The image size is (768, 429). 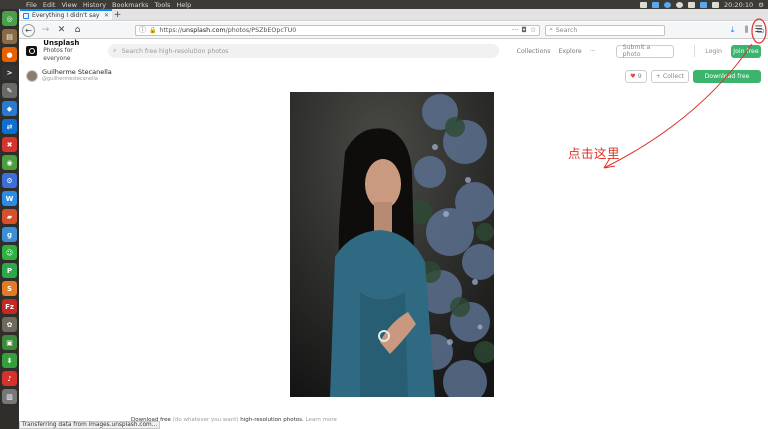 What do you see at coordinates (594, 153) in the screenshot?
I see `annotation-text: 点击这里` at bounding box center [594, 153].